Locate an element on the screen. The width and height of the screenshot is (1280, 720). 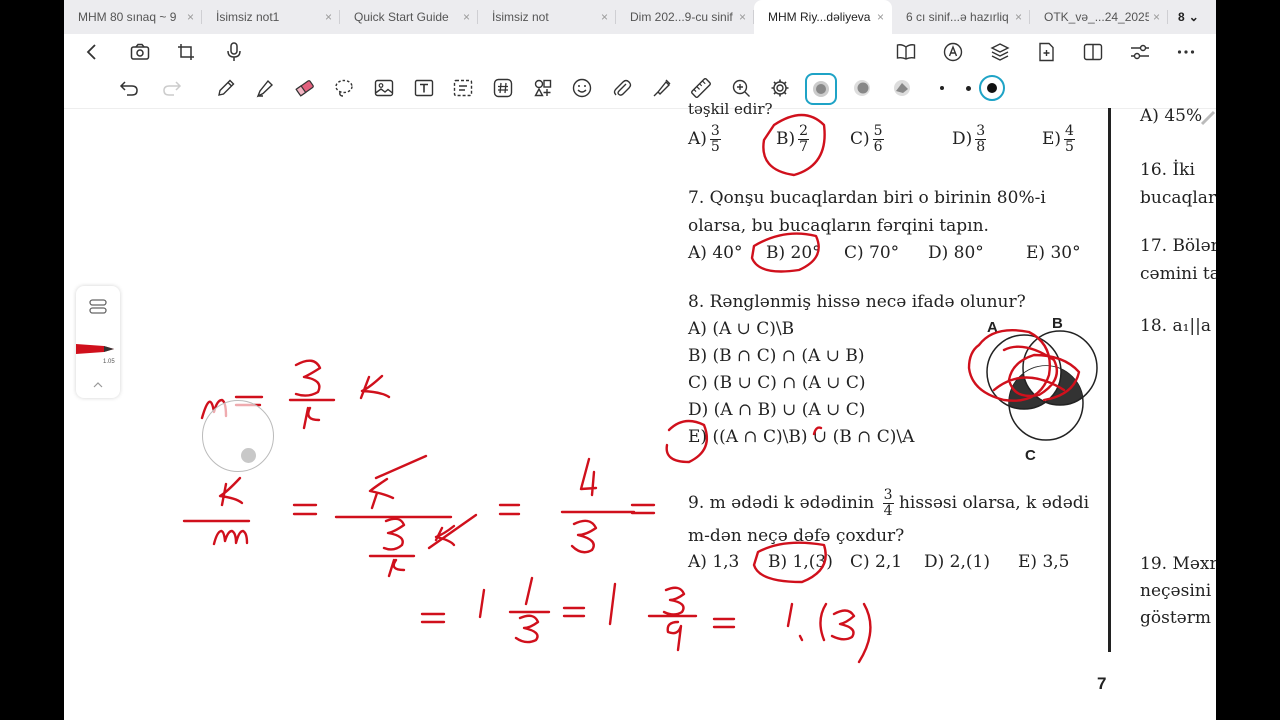
text-tool is located at coordinates (424, 88).